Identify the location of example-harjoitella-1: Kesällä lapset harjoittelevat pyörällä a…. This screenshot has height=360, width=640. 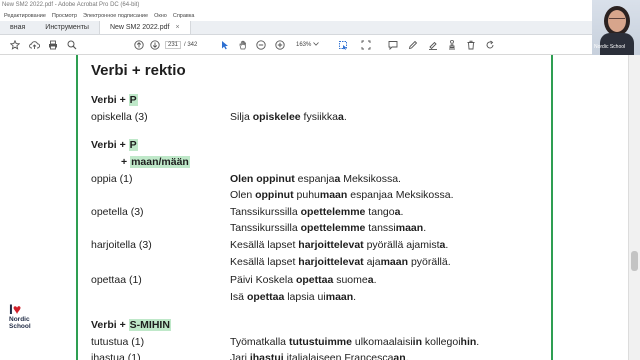
(339, 245).